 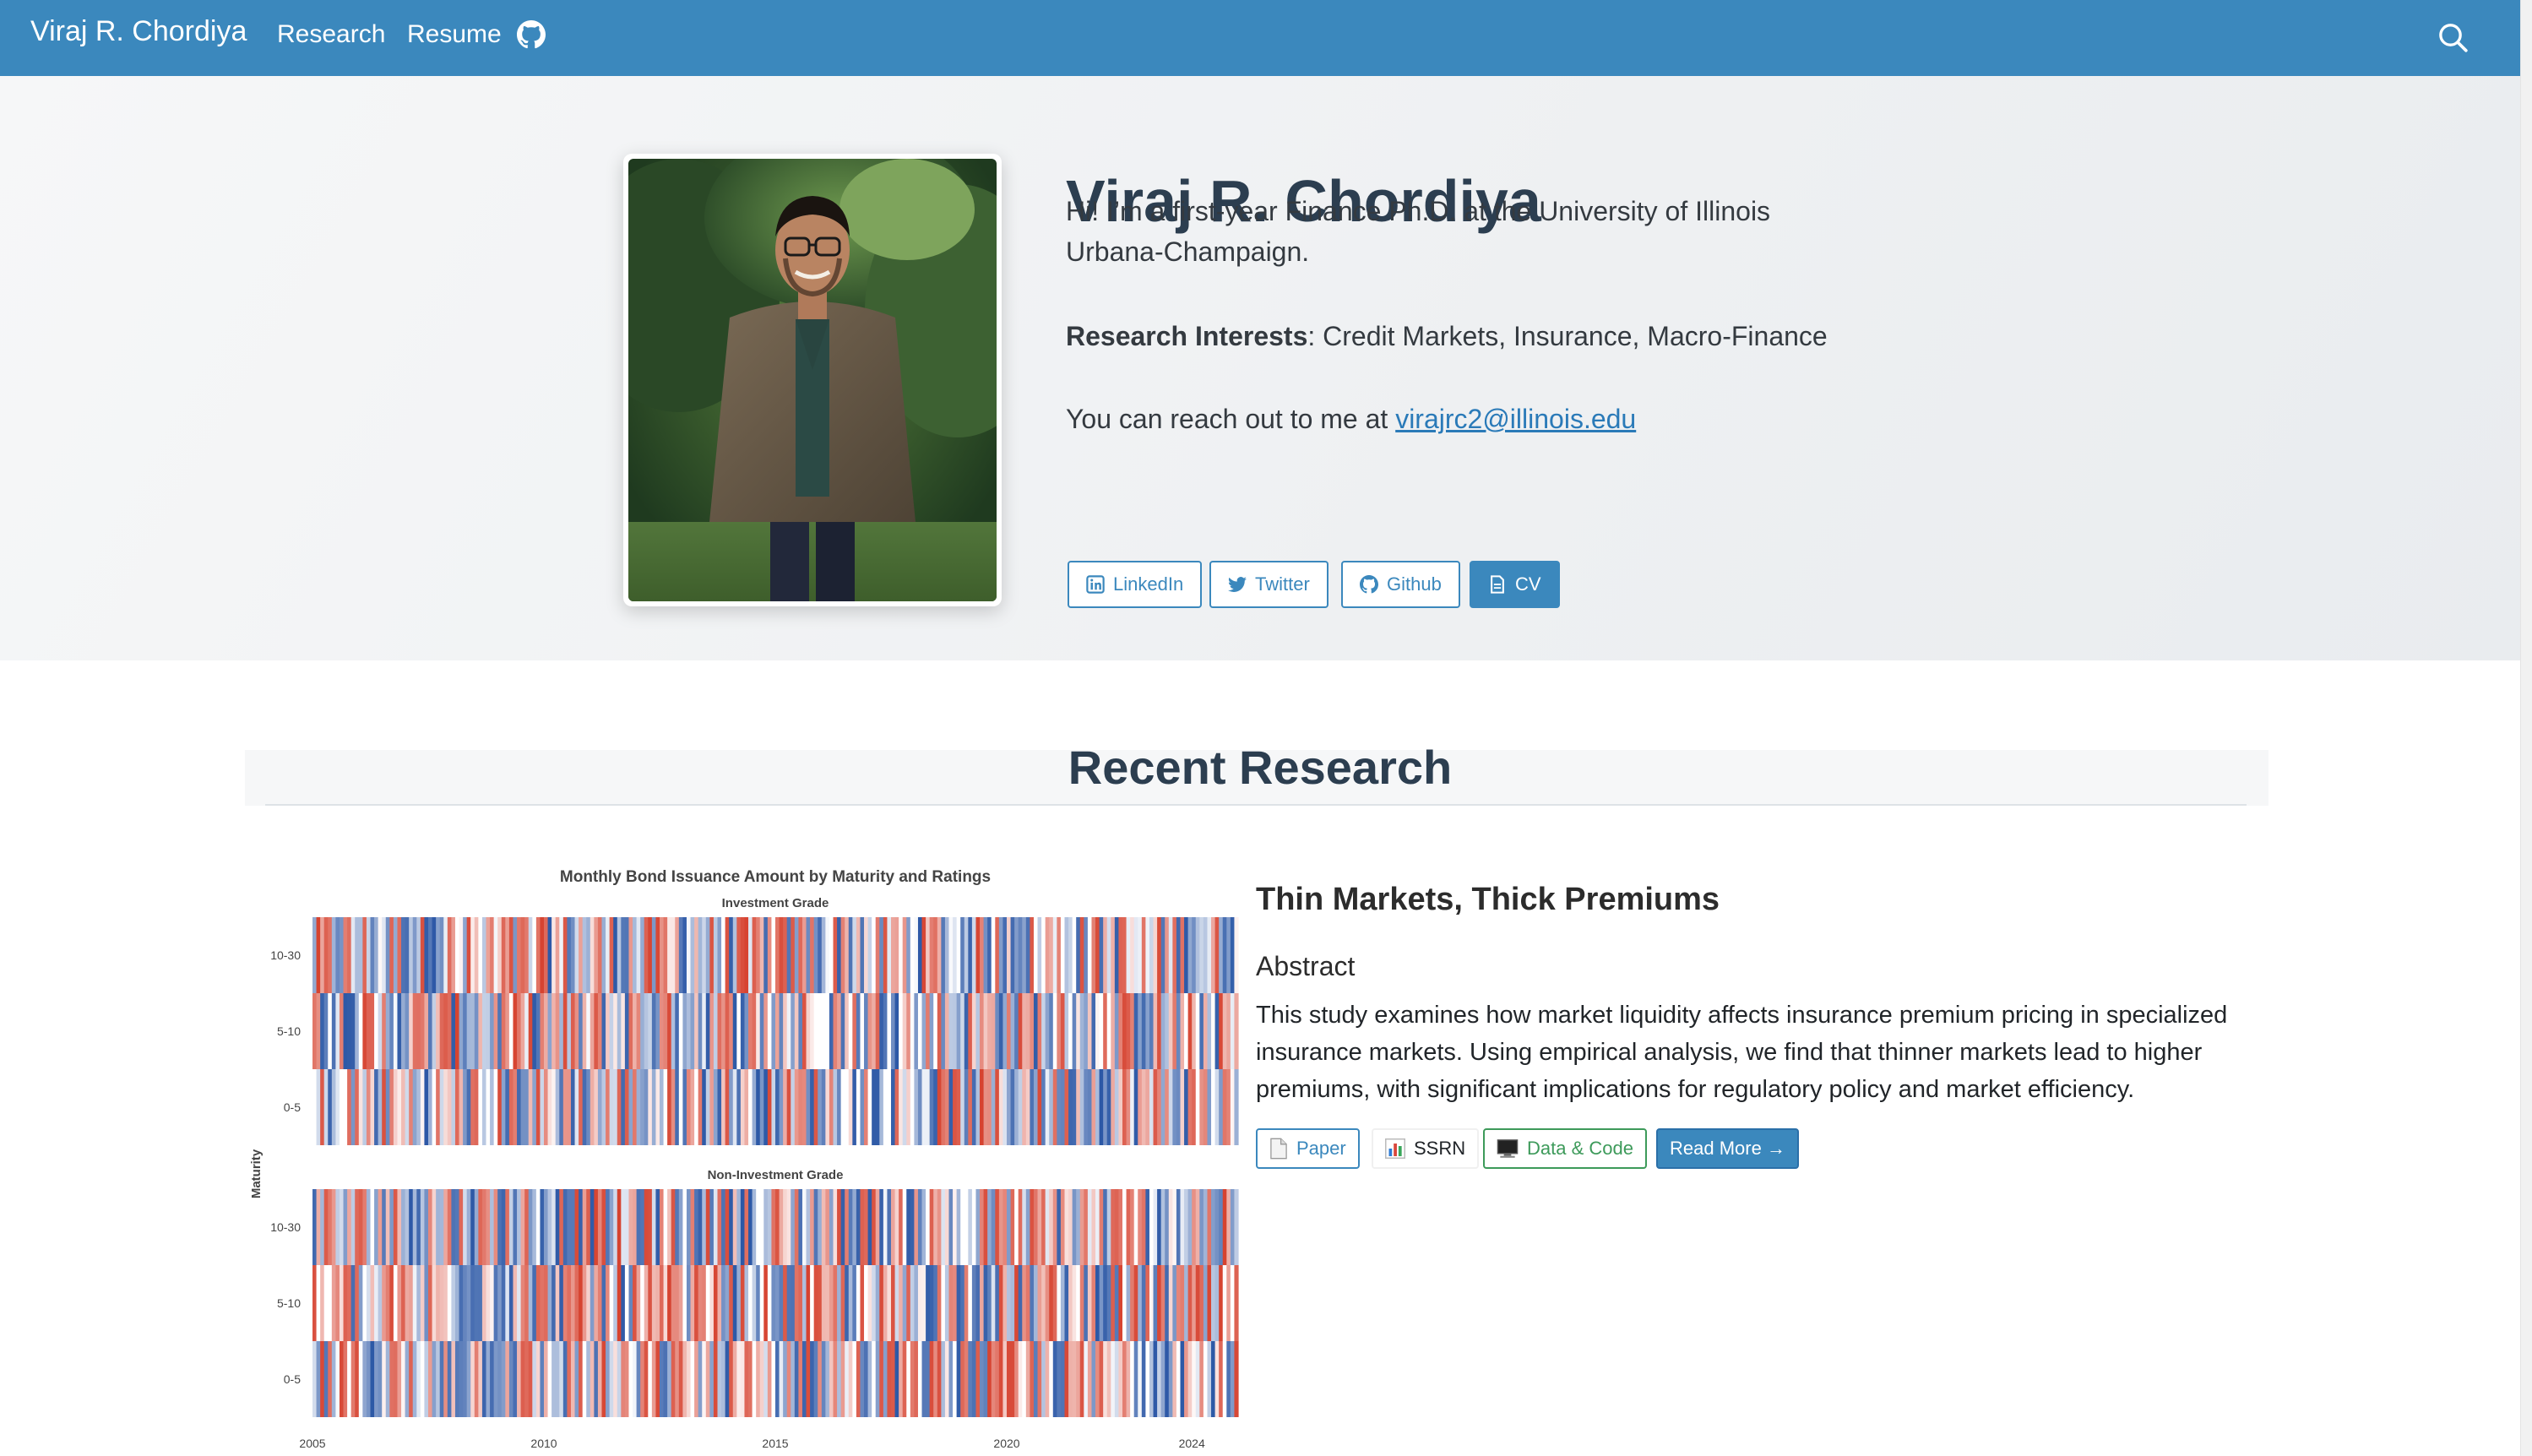 I want to click on nav-link-resume: Resume, so click(x=454, y=34).